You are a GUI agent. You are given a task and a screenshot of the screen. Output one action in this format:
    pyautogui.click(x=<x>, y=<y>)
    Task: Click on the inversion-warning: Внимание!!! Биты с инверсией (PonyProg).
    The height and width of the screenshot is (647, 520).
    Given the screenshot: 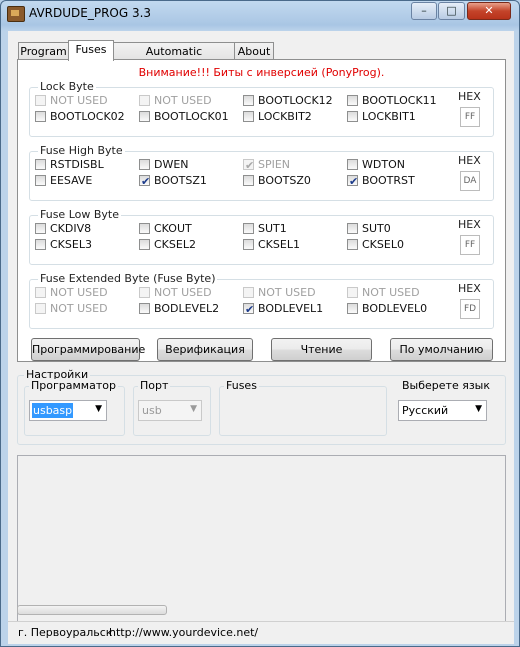 What is the action you would take?
    pyautogui.click(x=261, y=72)
    